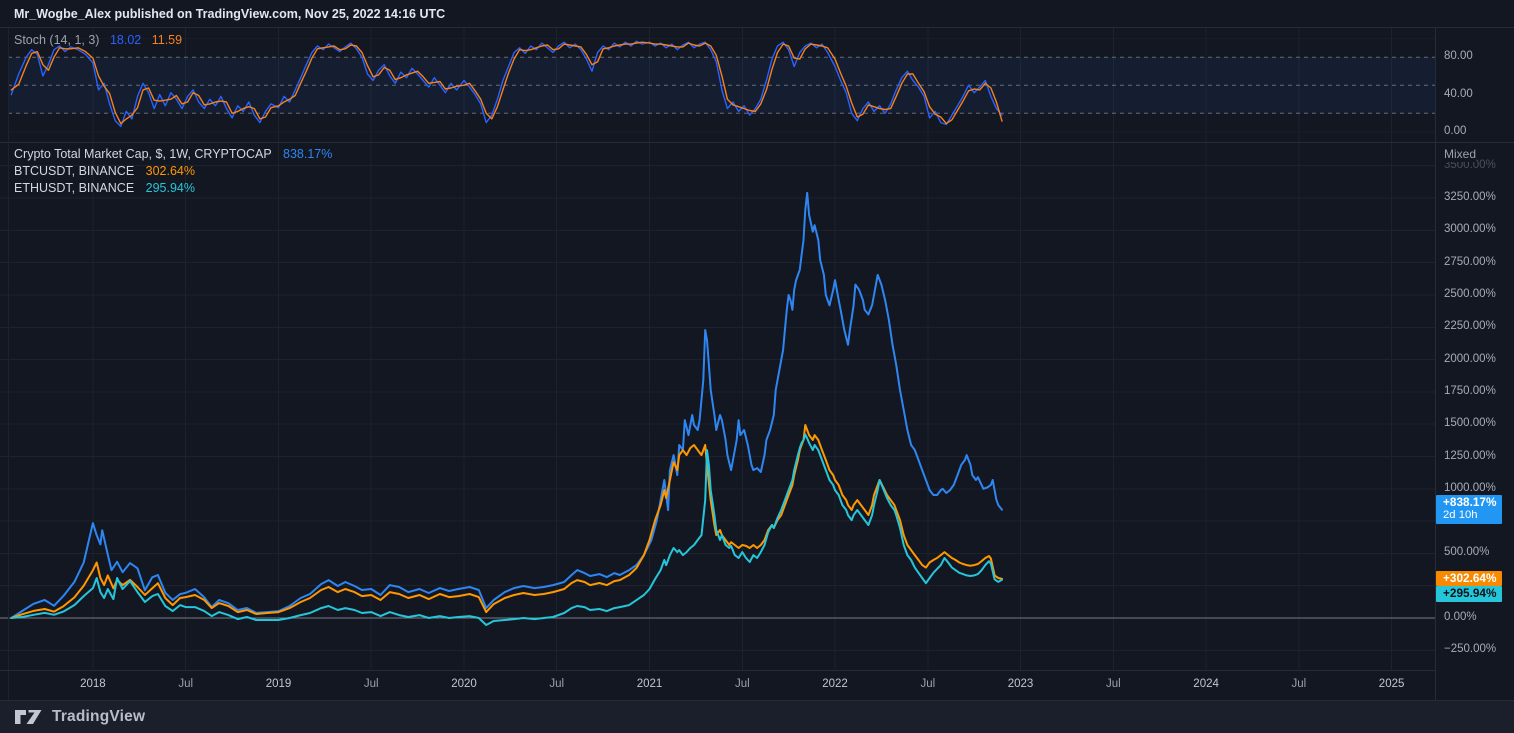 This screenshot has height=733, width=1514. I want to click on stochastic-legend-title: Stoch (14, 1, 3), so click(56, 40).